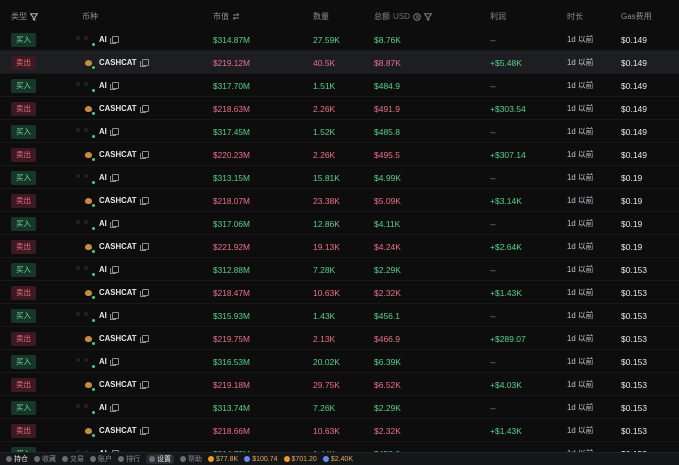 This screenshot has width=679, height=465. What do you see at coordinates (417, 16) in the screenshot?
I see `currency-toggle-icon` at bounding box center [417, 16].